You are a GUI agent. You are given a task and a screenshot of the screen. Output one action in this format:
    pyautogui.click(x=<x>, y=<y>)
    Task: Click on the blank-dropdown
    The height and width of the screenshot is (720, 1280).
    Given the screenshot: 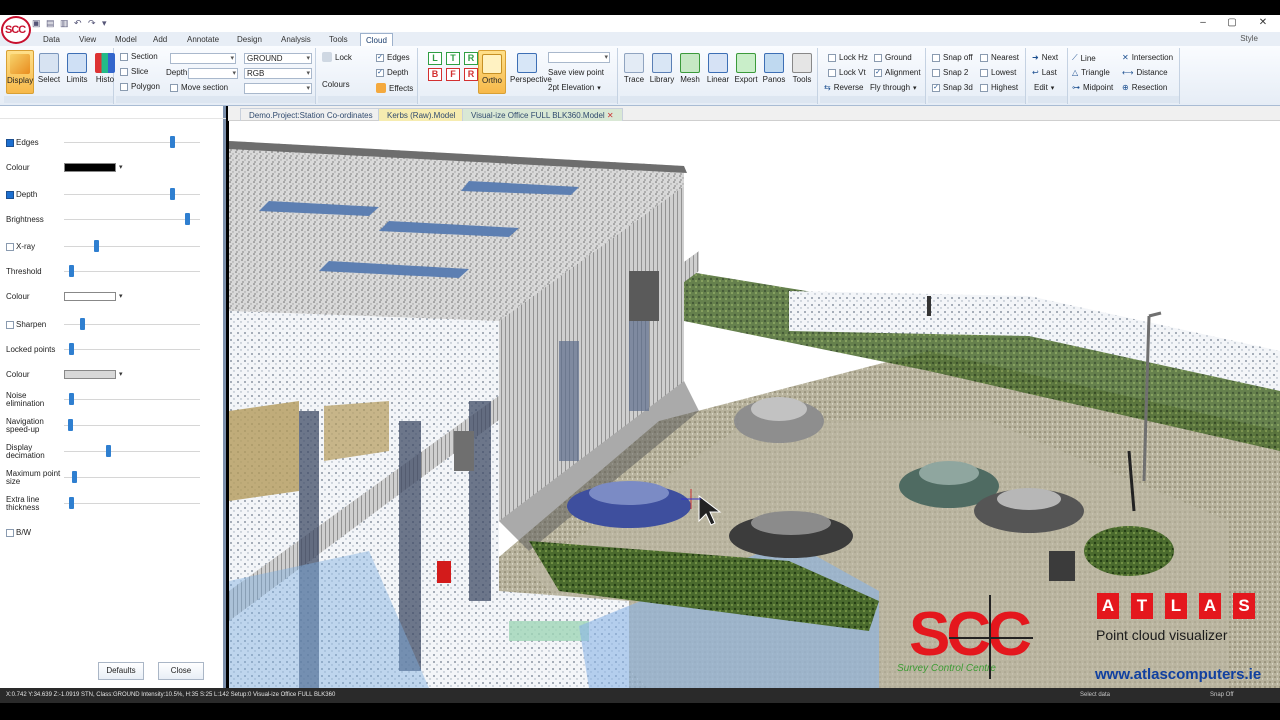 What is the action you would take?
    pyautogui.click(x=278, y=88)
    